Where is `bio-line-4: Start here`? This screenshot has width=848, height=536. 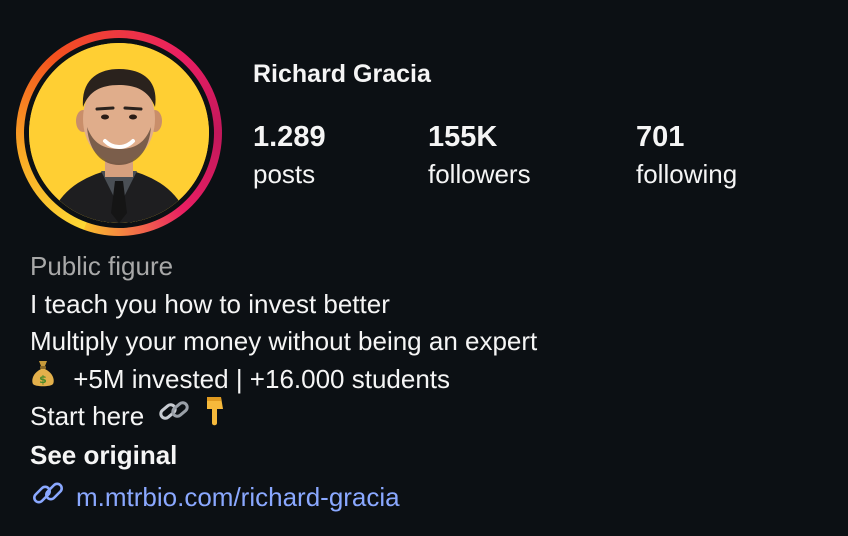 bio-line-4: Start here is located at coordinates (283, 416).